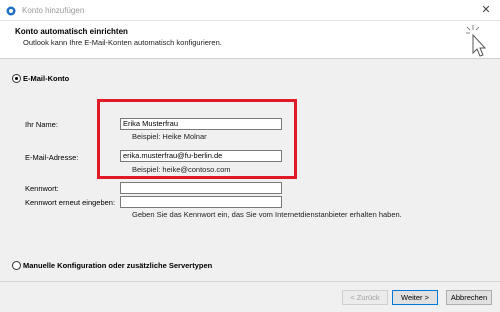 This screenshot has width=500, height=312. I want to click on name-label: Ihr Name:, so click(41, 124).